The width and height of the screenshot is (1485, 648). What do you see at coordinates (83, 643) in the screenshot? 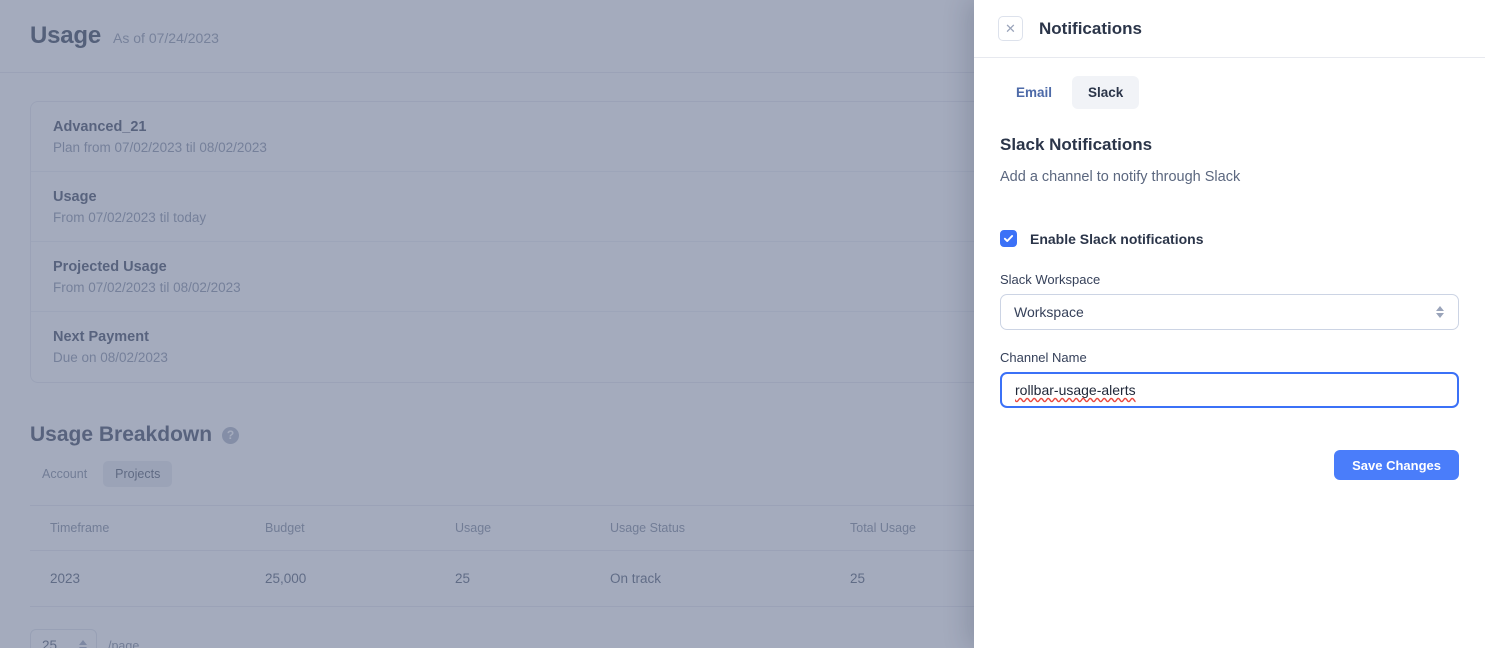
I see `stepper-icon` at bounding box center [83, 643].